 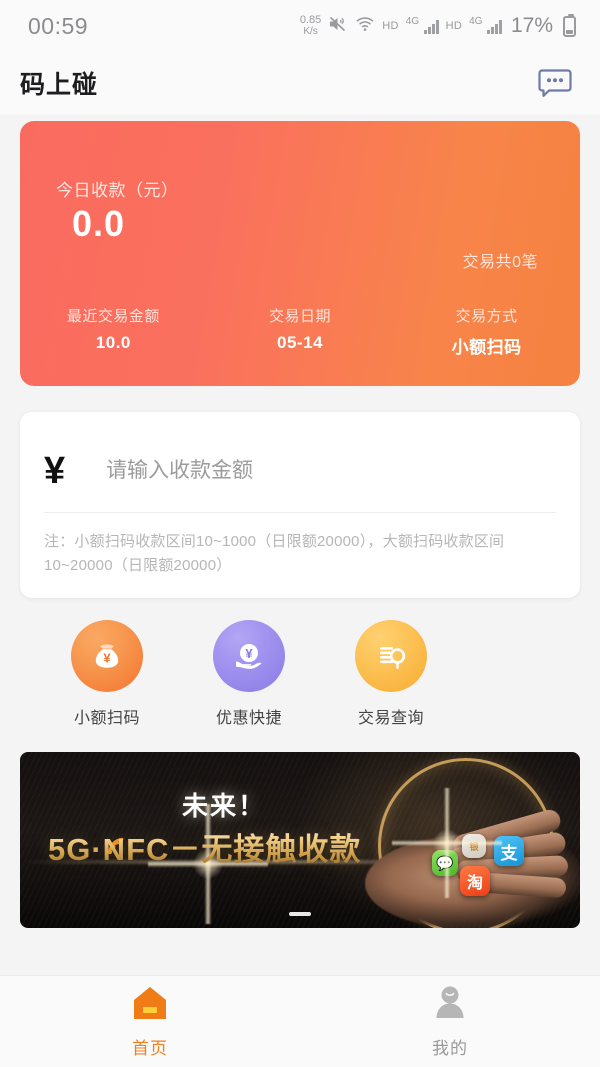 I want to click on action-transaction-query: 交易查询, so click(x=391, y=674).